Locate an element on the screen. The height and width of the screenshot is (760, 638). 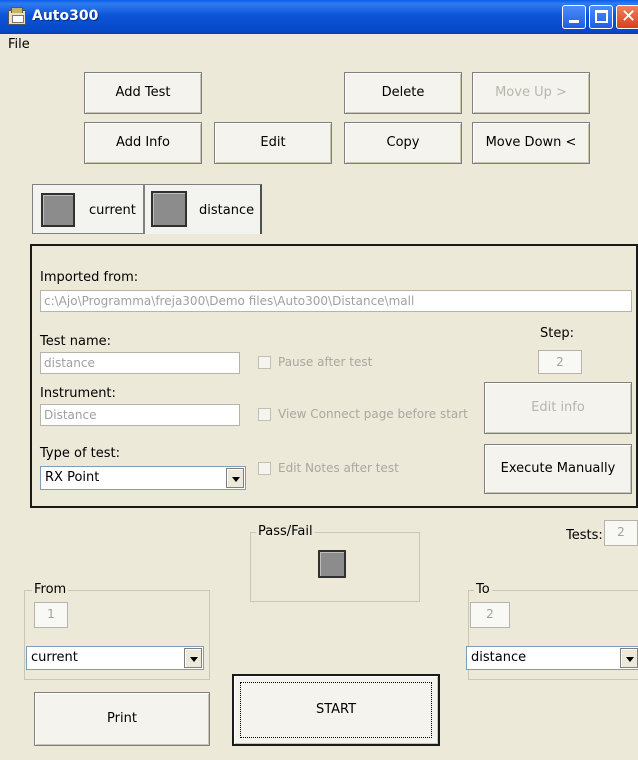
pause-after-test-checkbox is located at coordinates (264, 362).